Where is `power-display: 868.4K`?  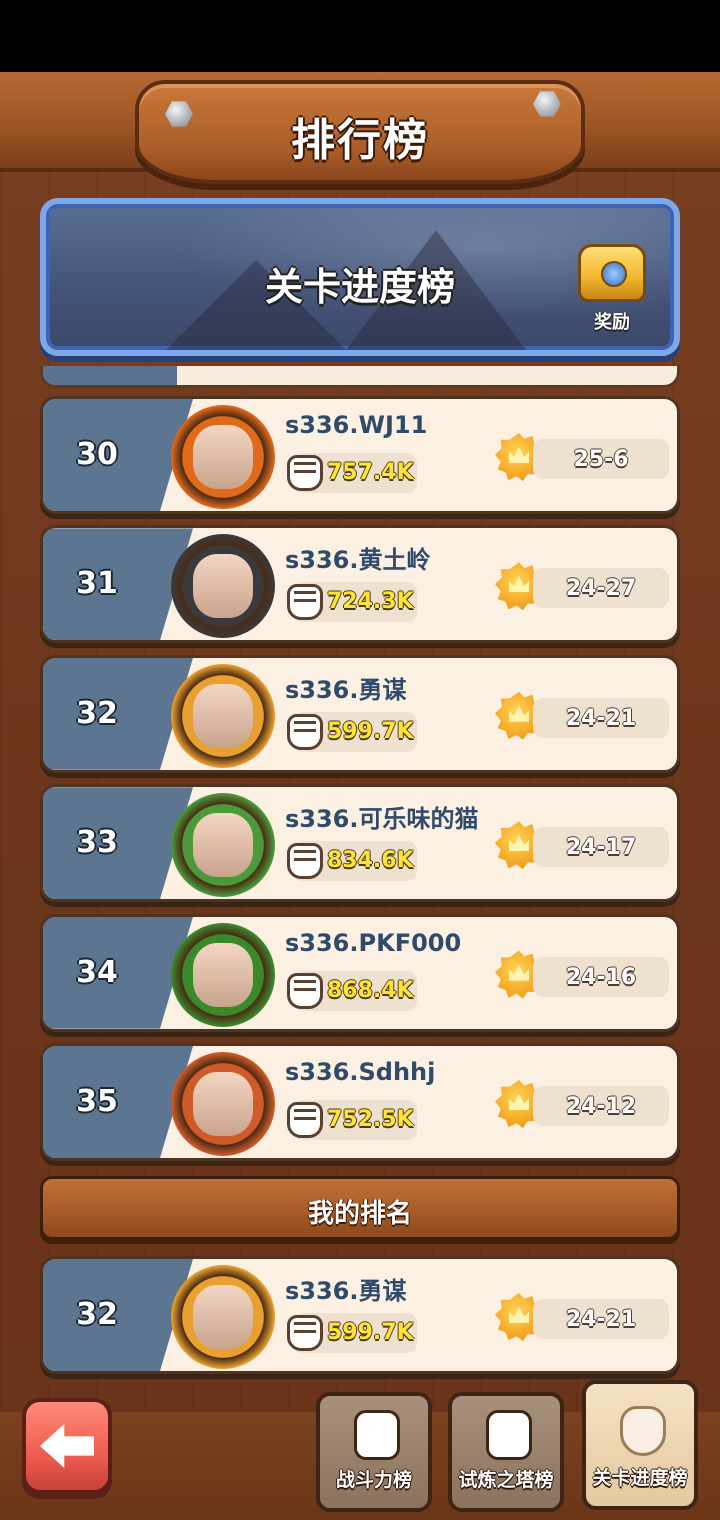
power-display: 868.4K is located at coordinates (352, 990).